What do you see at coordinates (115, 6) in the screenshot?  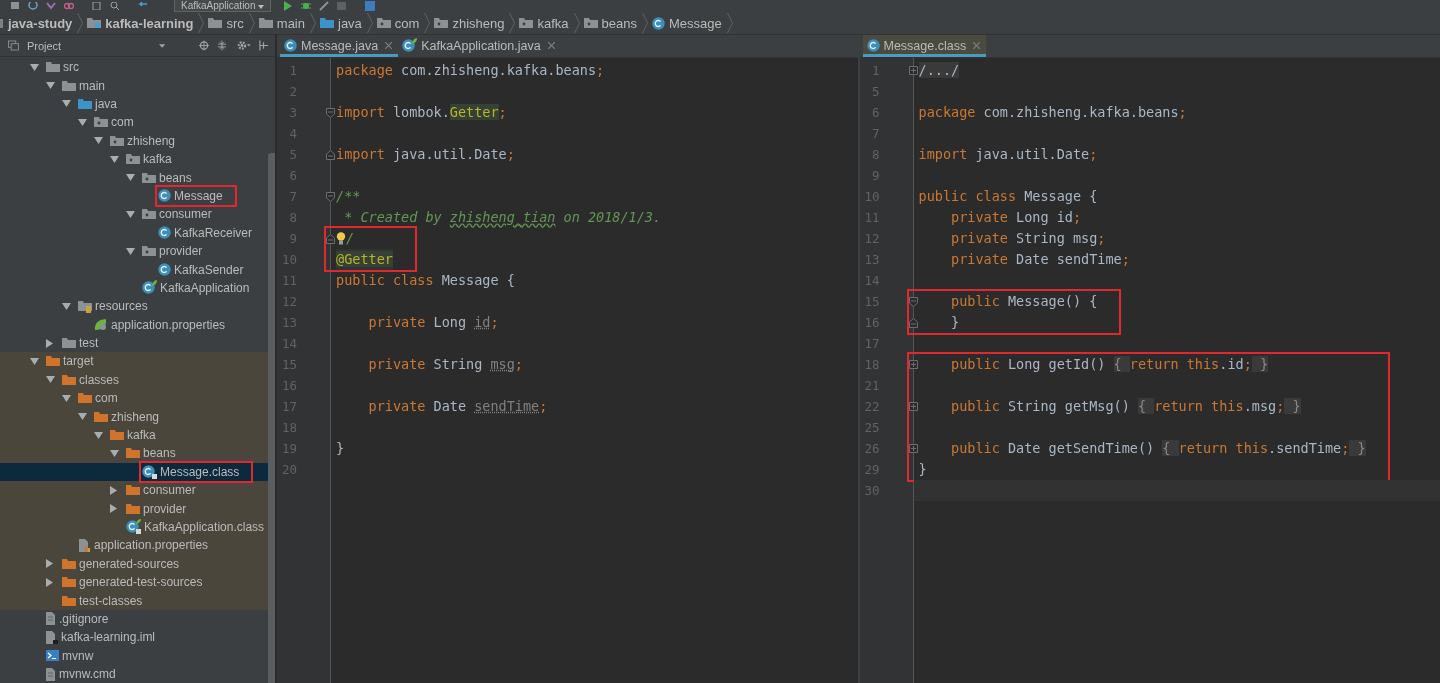 I see `search-icon` at bounding box center [115, 6].